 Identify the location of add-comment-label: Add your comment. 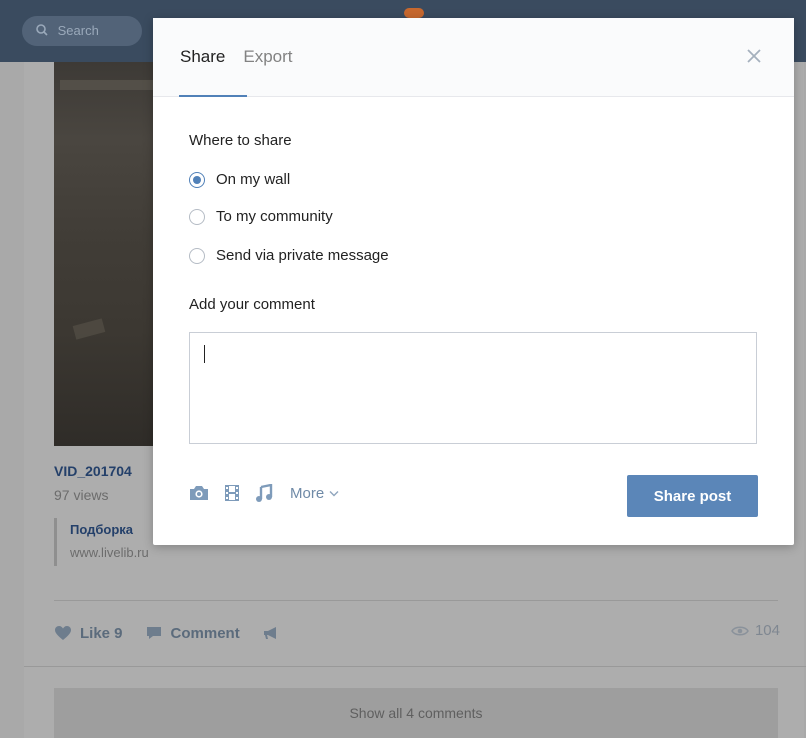
(252, 304).